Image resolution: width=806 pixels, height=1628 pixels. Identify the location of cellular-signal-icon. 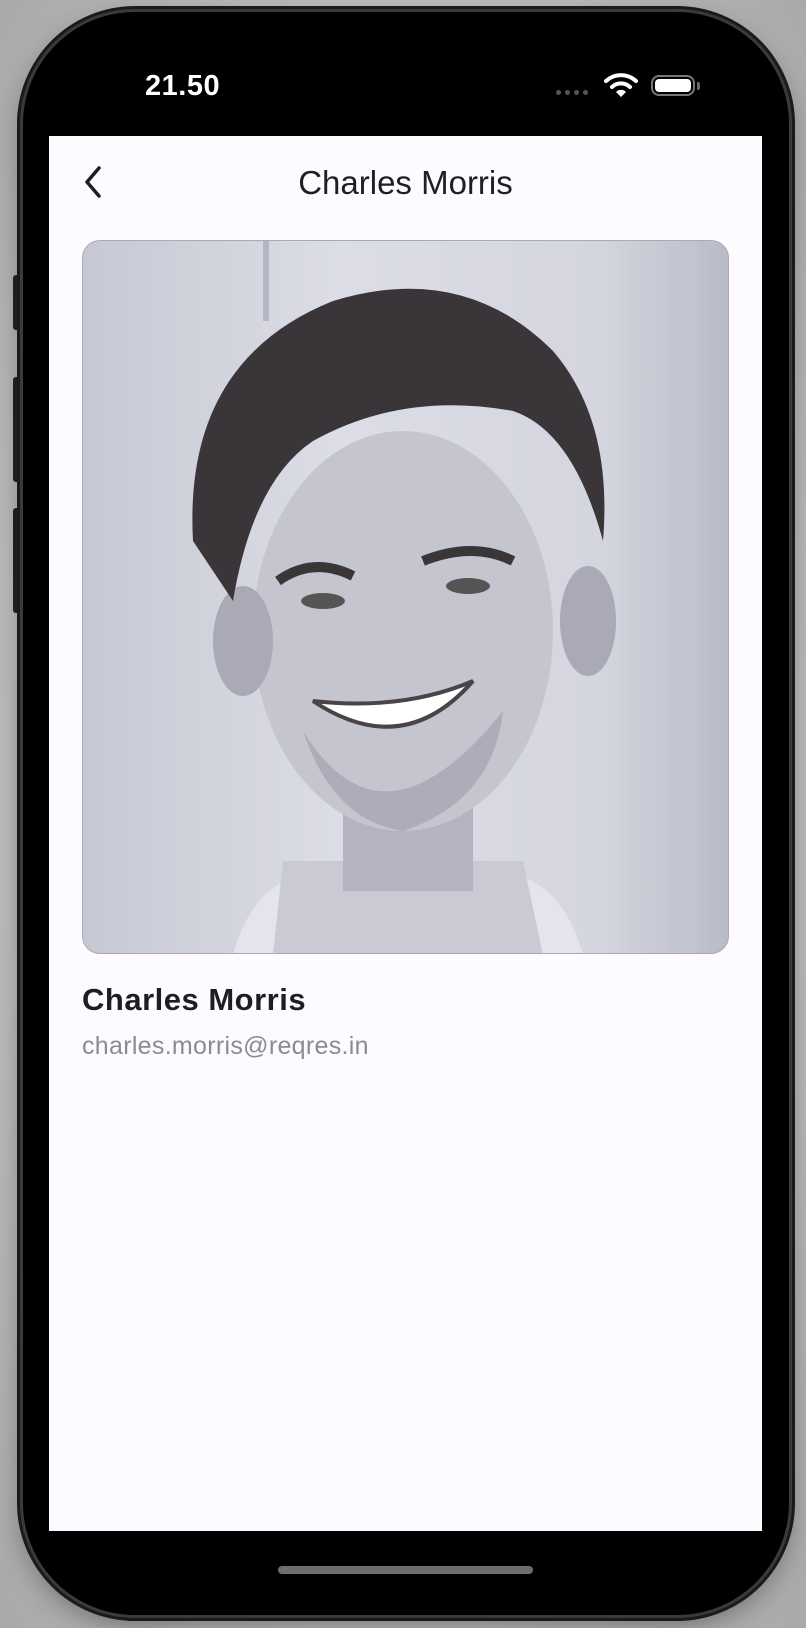
(572, 92).